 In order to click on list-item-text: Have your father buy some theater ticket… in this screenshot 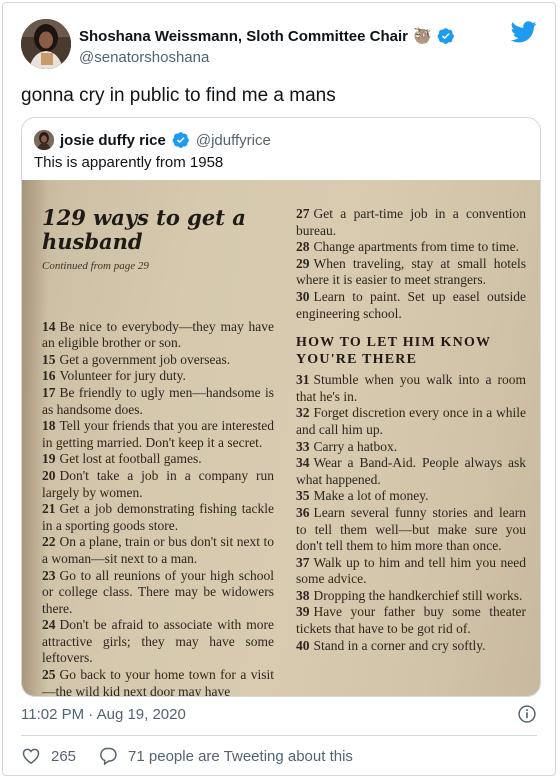, I will do `click(411, 620)`.